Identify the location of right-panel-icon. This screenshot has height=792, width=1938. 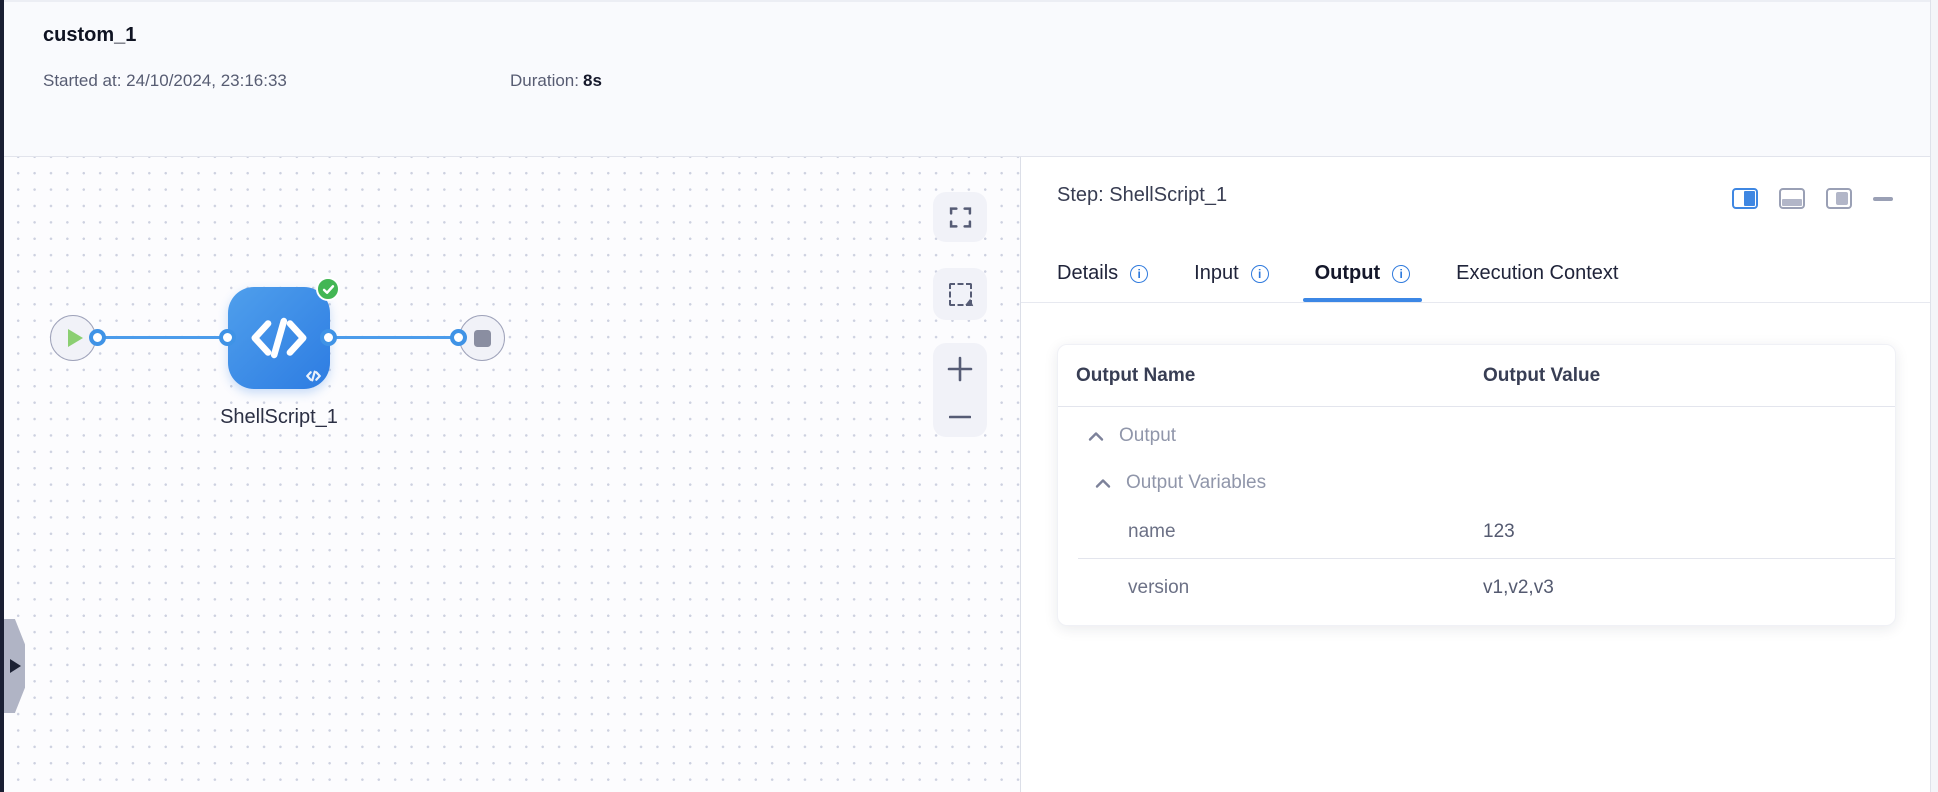
(1839, 198).